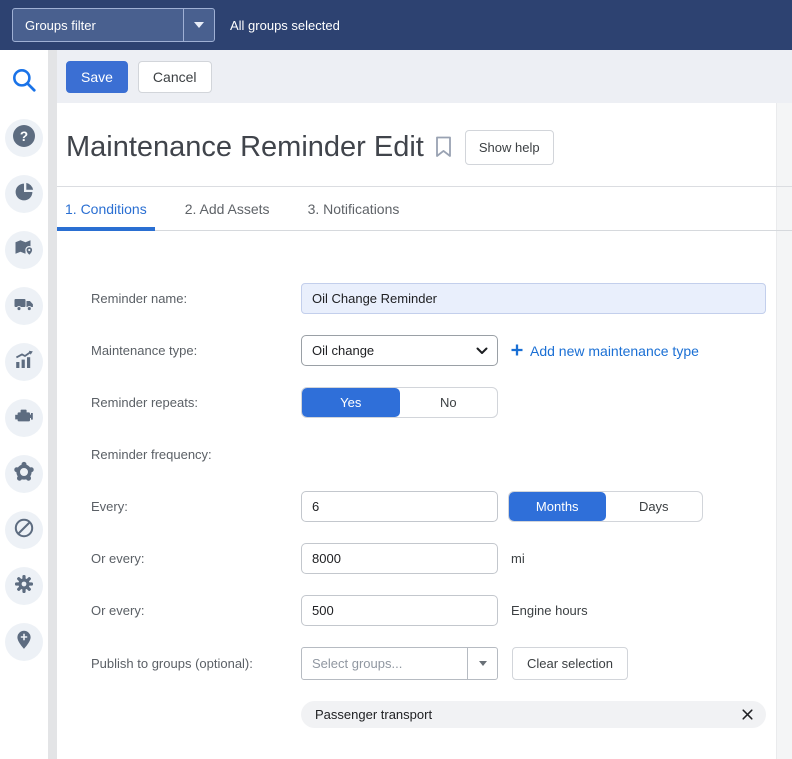 Image resolution: width=792 pixels, height=759 pixels. I want to click on sidebar-nav: ?, so click(24, 404).